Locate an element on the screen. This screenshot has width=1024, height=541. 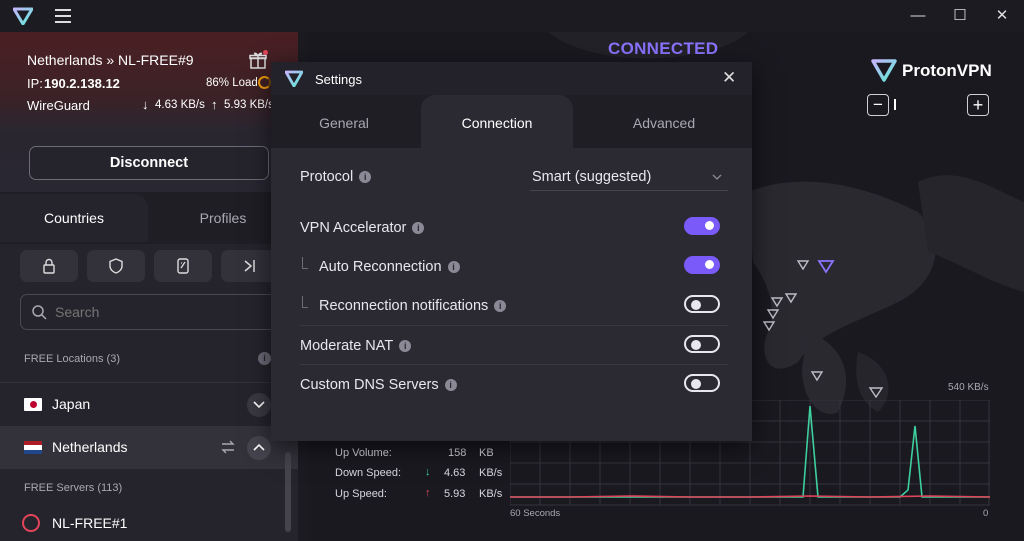
zoom-in-button: + is located at coordinates (978, 105).